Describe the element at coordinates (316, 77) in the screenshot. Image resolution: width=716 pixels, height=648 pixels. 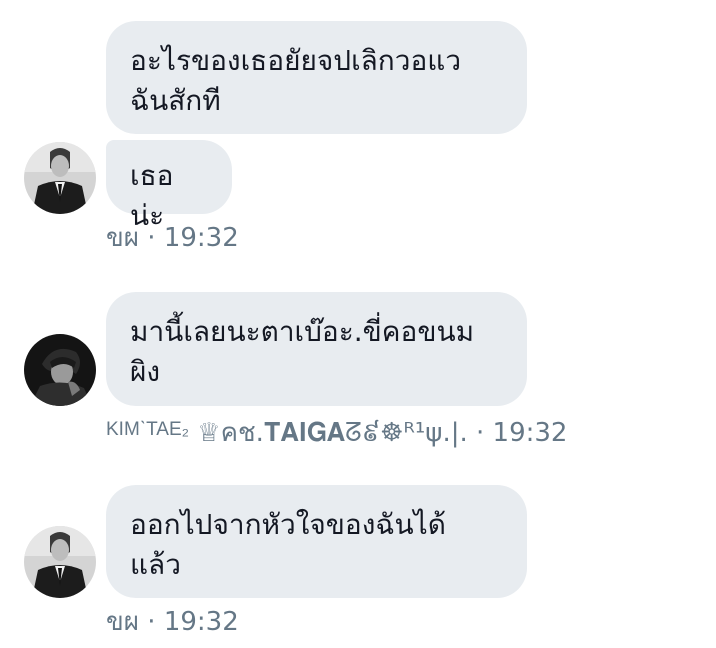
I see `message-bubble: อะไรของเธอยัยจปเลิกวอแว ฉันสักที` at that location.